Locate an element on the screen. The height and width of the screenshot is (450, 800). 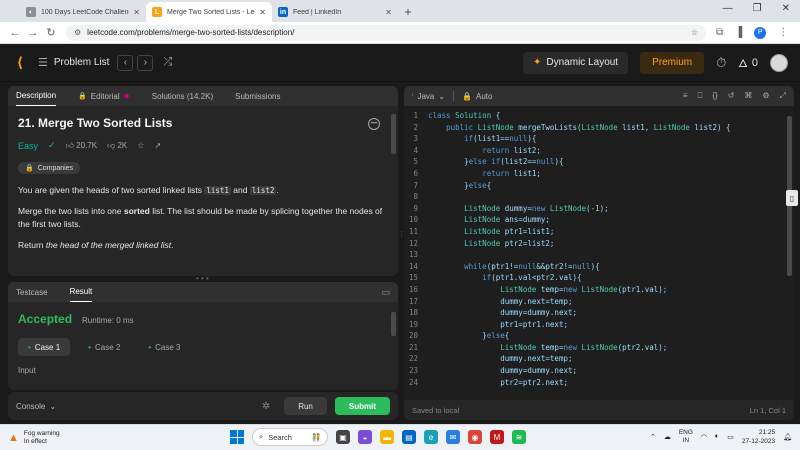
format-icon: ≡ is located at coordinates (685, 96).